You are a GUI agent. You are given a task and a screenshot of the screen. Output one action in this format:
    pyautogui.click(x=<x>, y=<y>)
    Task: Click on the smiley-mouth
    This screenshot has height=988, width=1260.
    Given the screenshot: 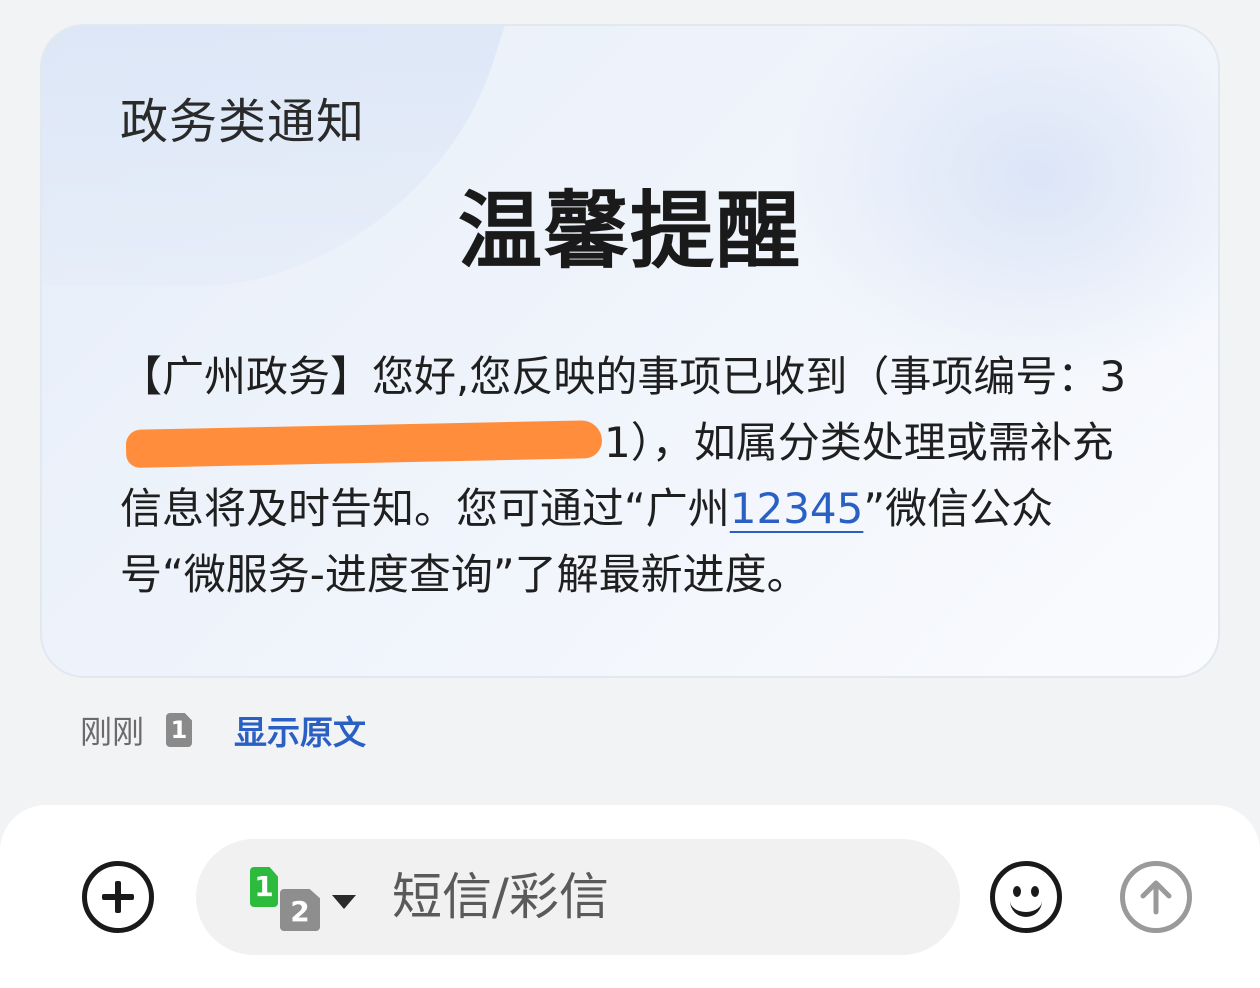 What is the action you would take?
    pyautogui.click(x=1026, y=905)
    